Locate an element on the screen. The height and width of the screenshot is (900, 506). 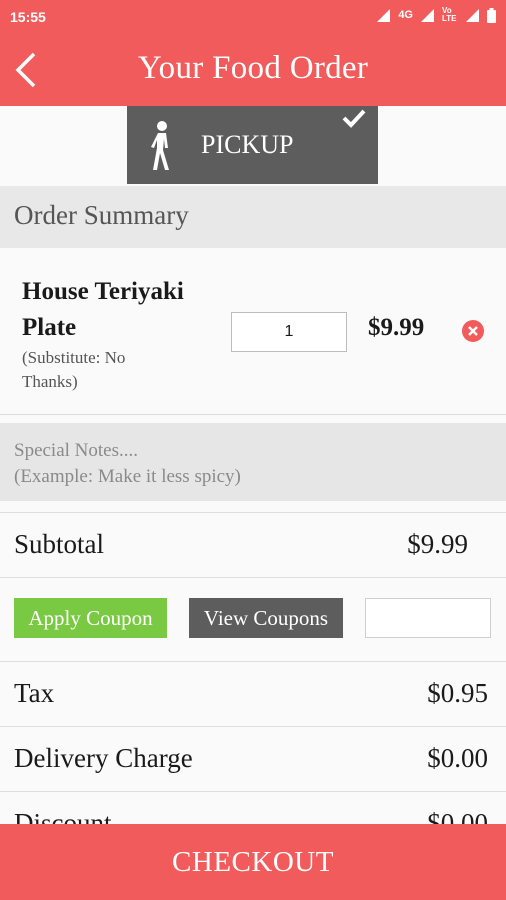
apply-coupon-button: Apply Coupon is located at coordinates (90, 618).